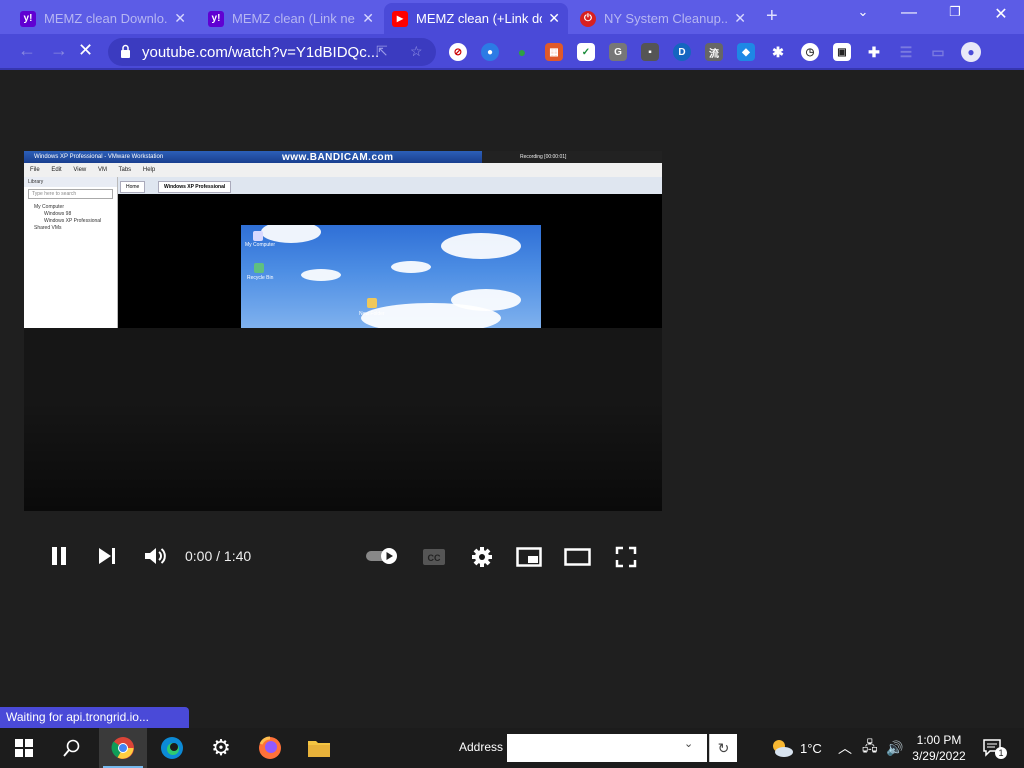  I want to click on autoplay-toggle, so click(382, 556).